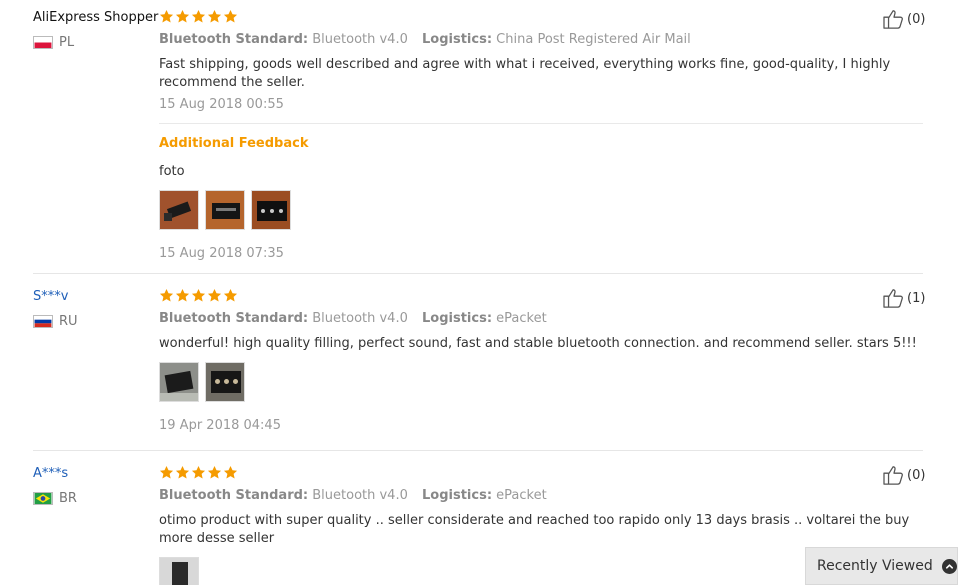 This screenshot has height=585, width=958. What do you see at coordinates (221, 253) in the screenshot?
I see `additional-feedback-date: 15 Aug 2018 07:35` at bounding box center [221, 253].